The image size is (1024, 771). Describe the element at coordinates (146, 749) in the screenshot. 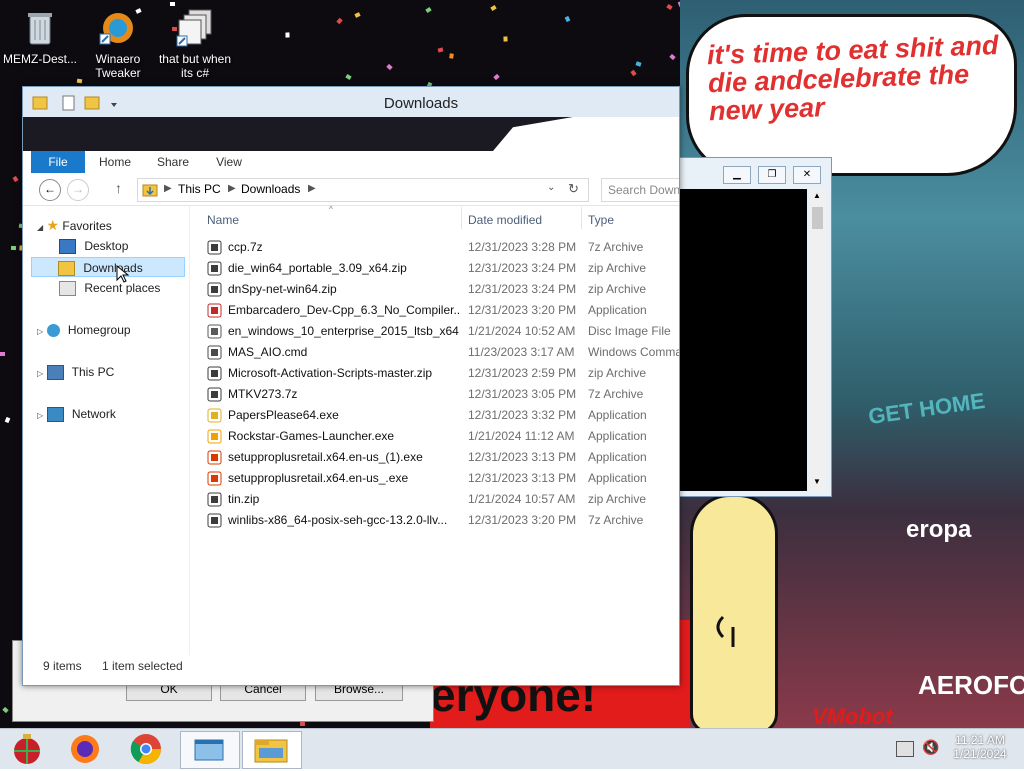

I see `chrome-taskbar-button` at that location.